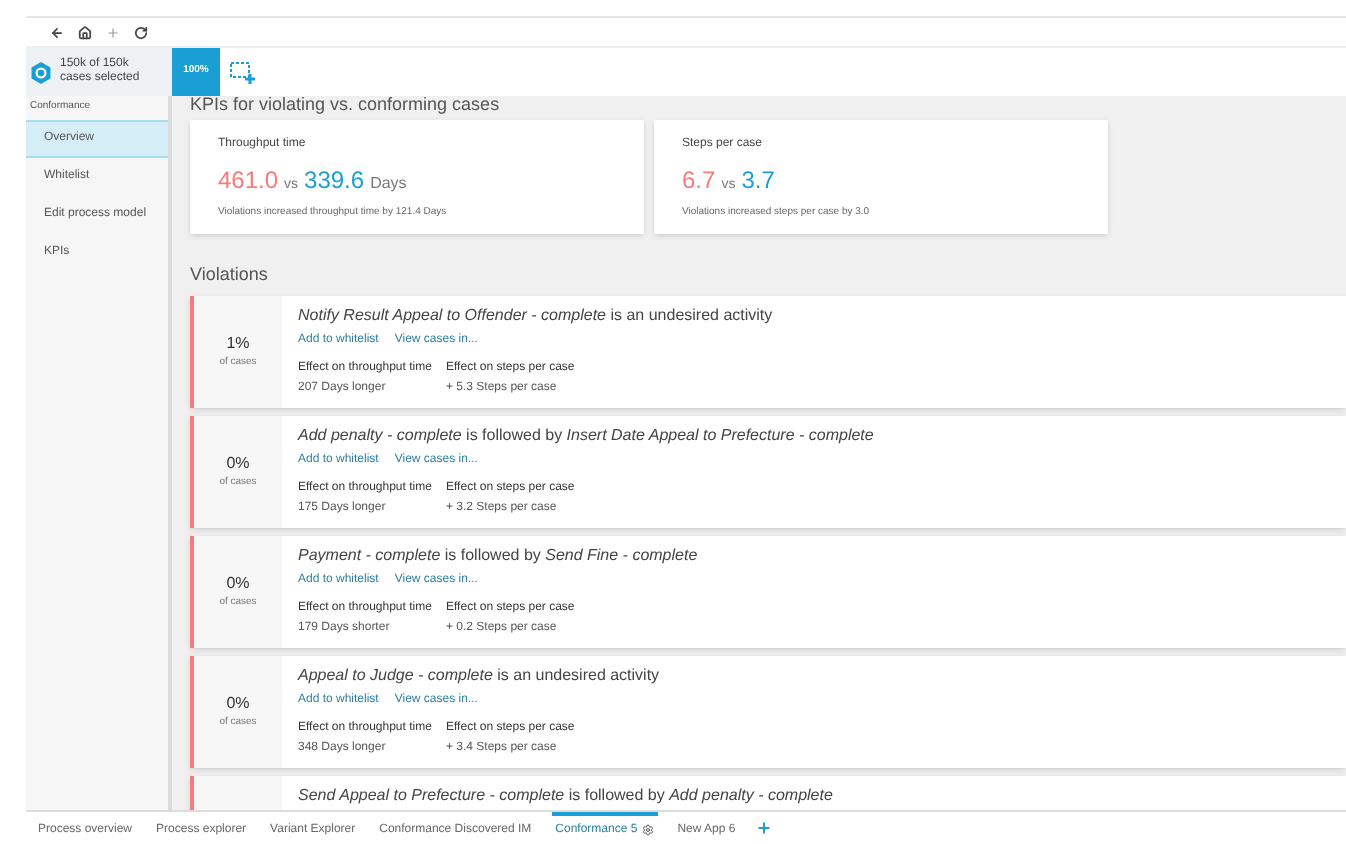  Describe the element at coordinates (85, 32) in the screenshot. I see `home-icon` at that location.